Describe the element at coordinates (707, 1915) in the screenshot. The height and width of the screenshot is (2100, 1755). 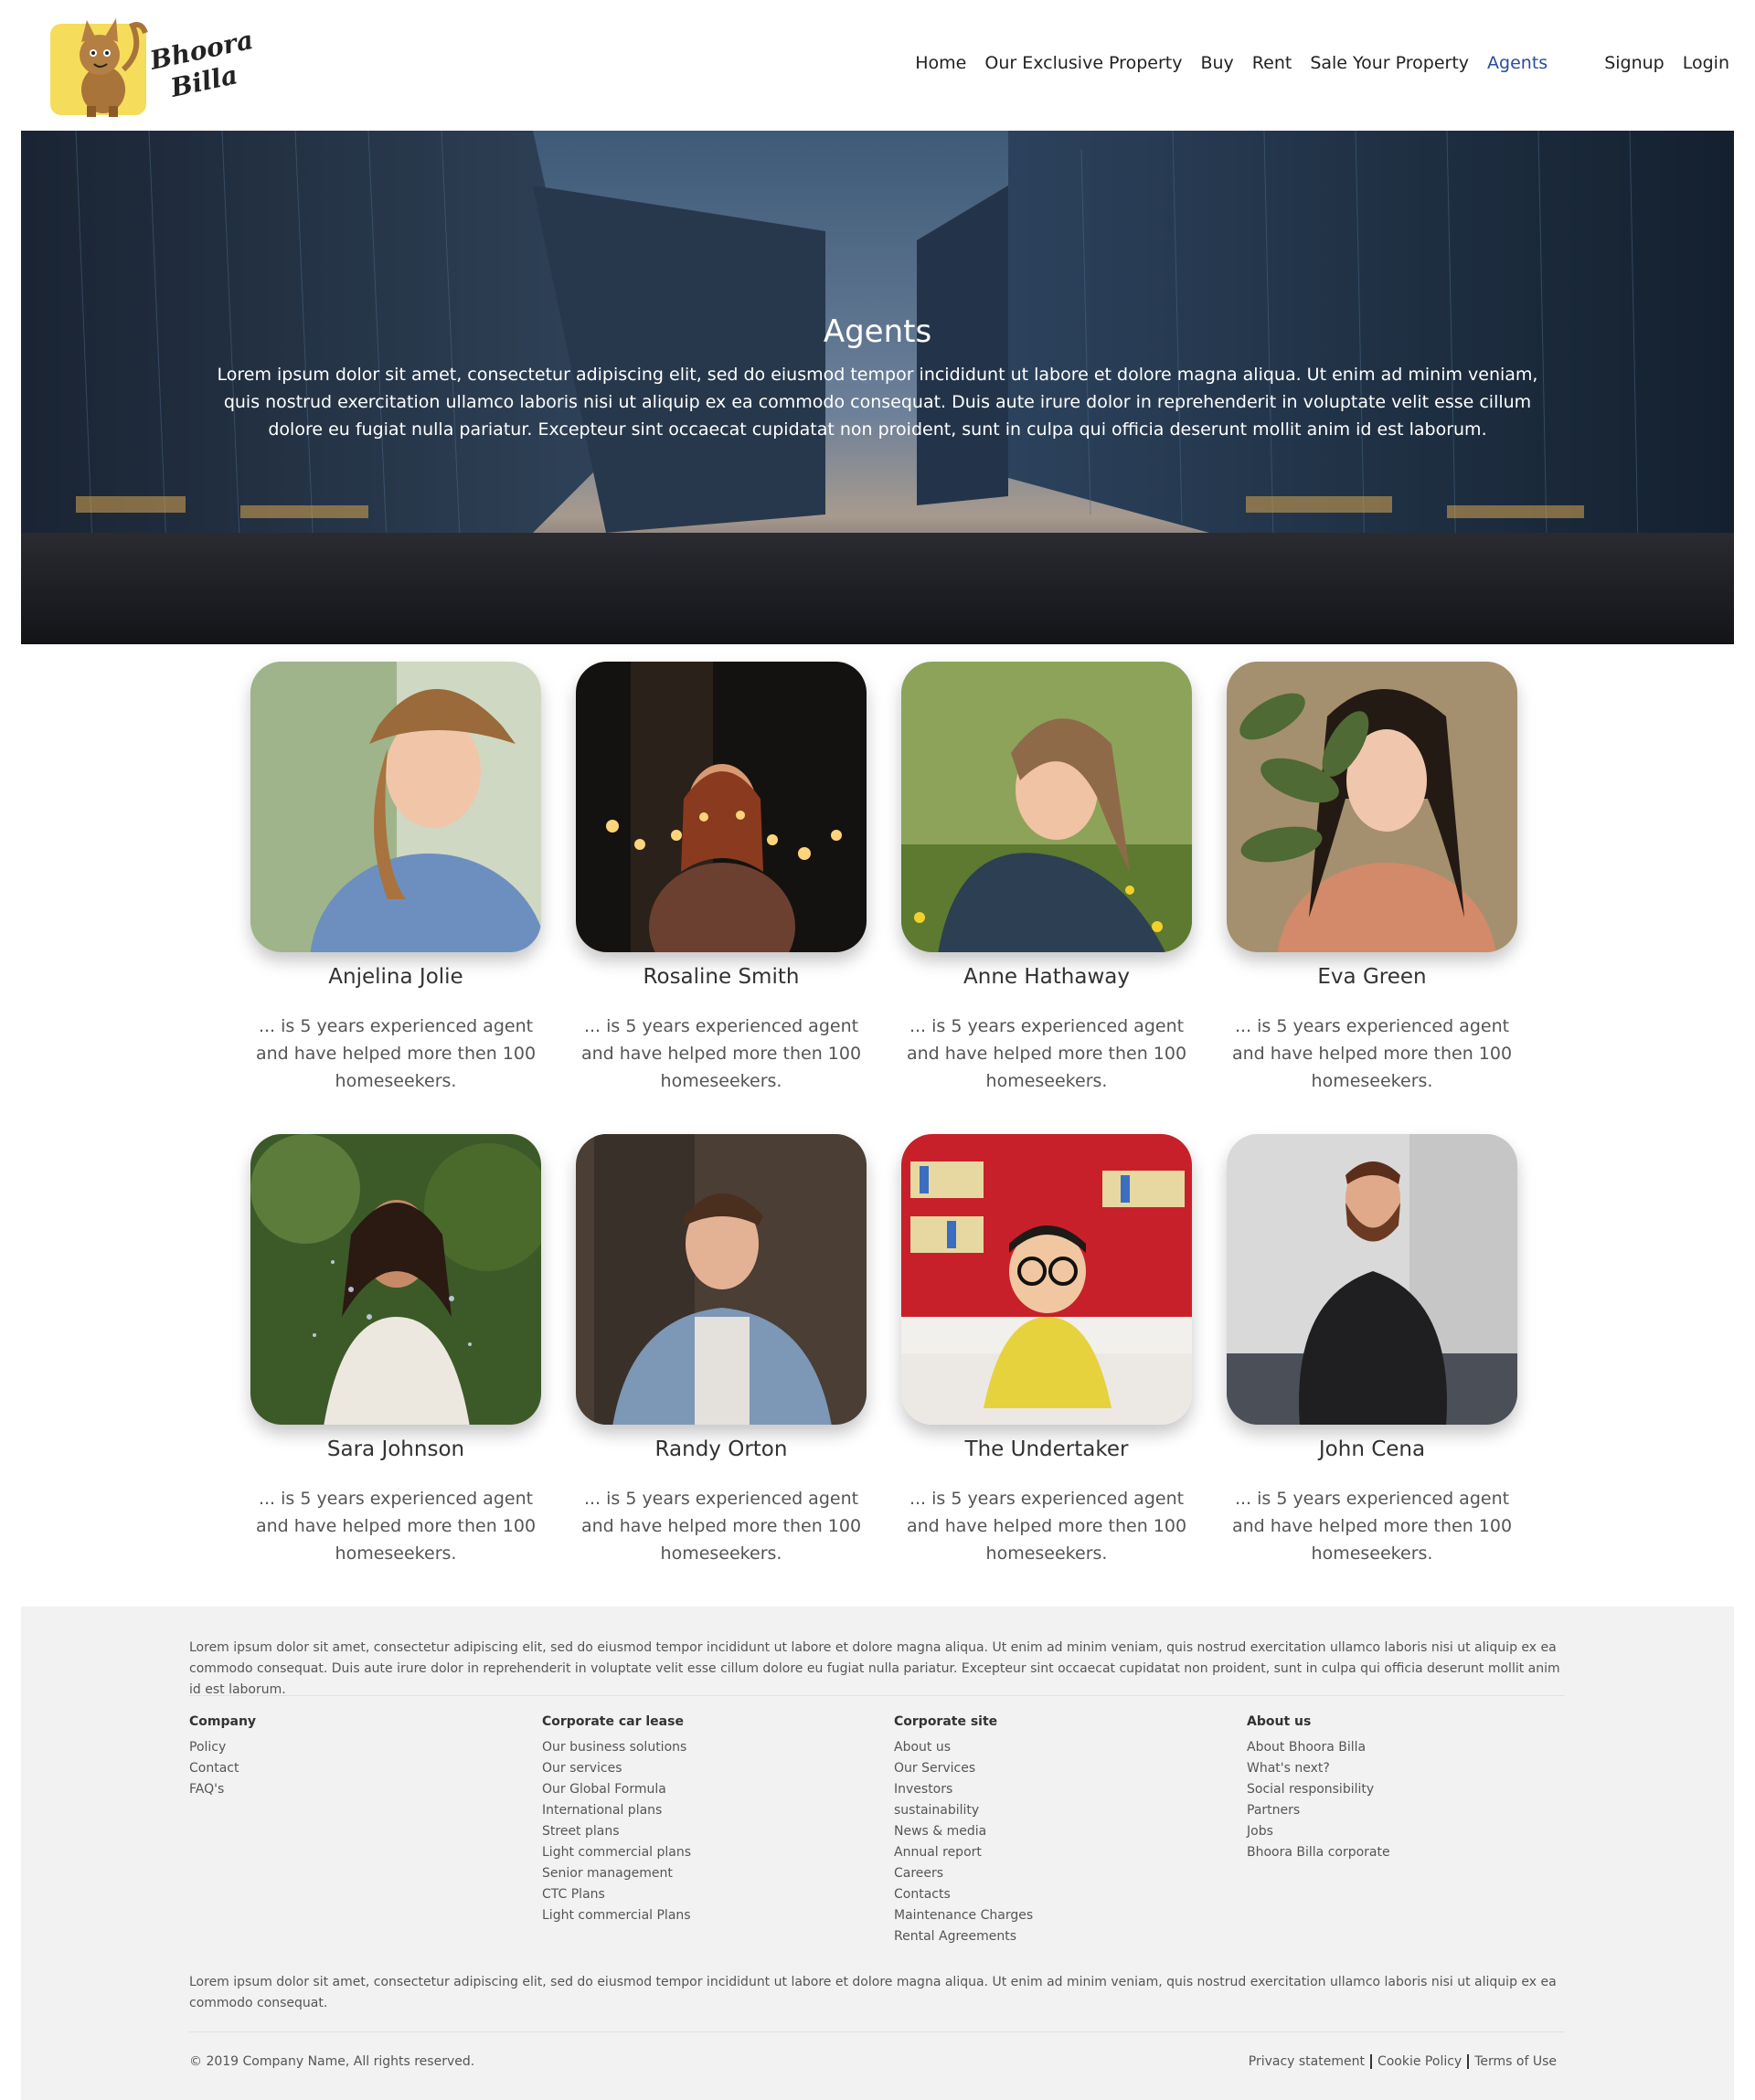
I see `footer-link: Light commercial Plans` at that location.